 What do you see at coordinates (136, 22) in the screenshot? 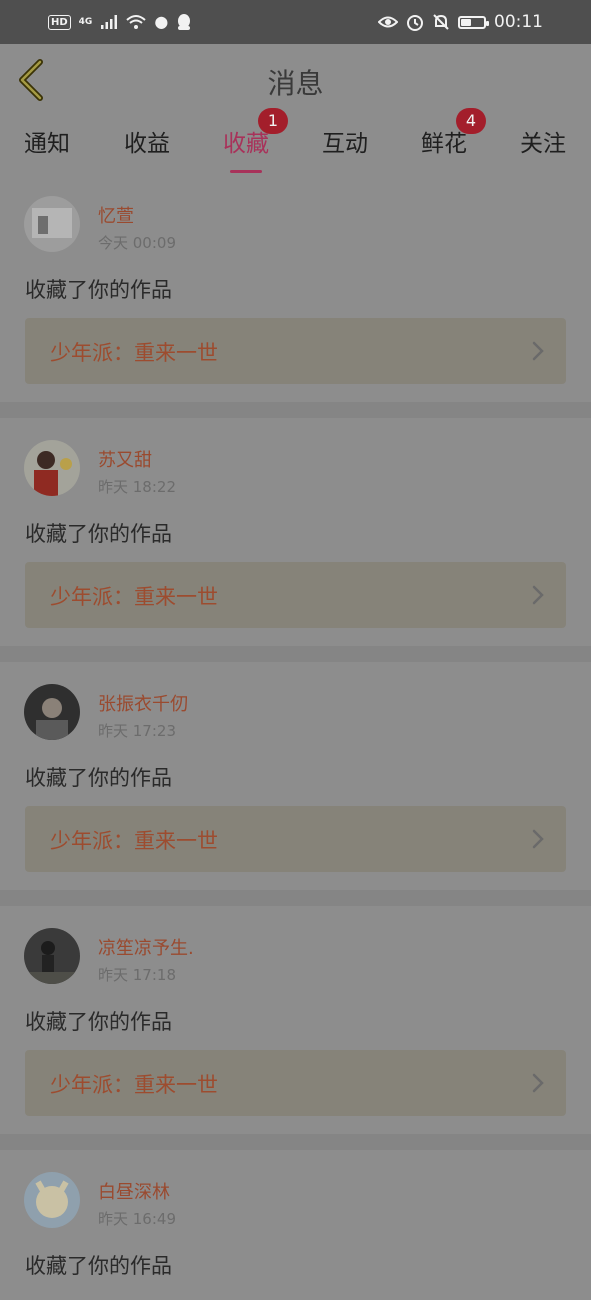
I see `wifi-icon` at bounding box center [136, 22].